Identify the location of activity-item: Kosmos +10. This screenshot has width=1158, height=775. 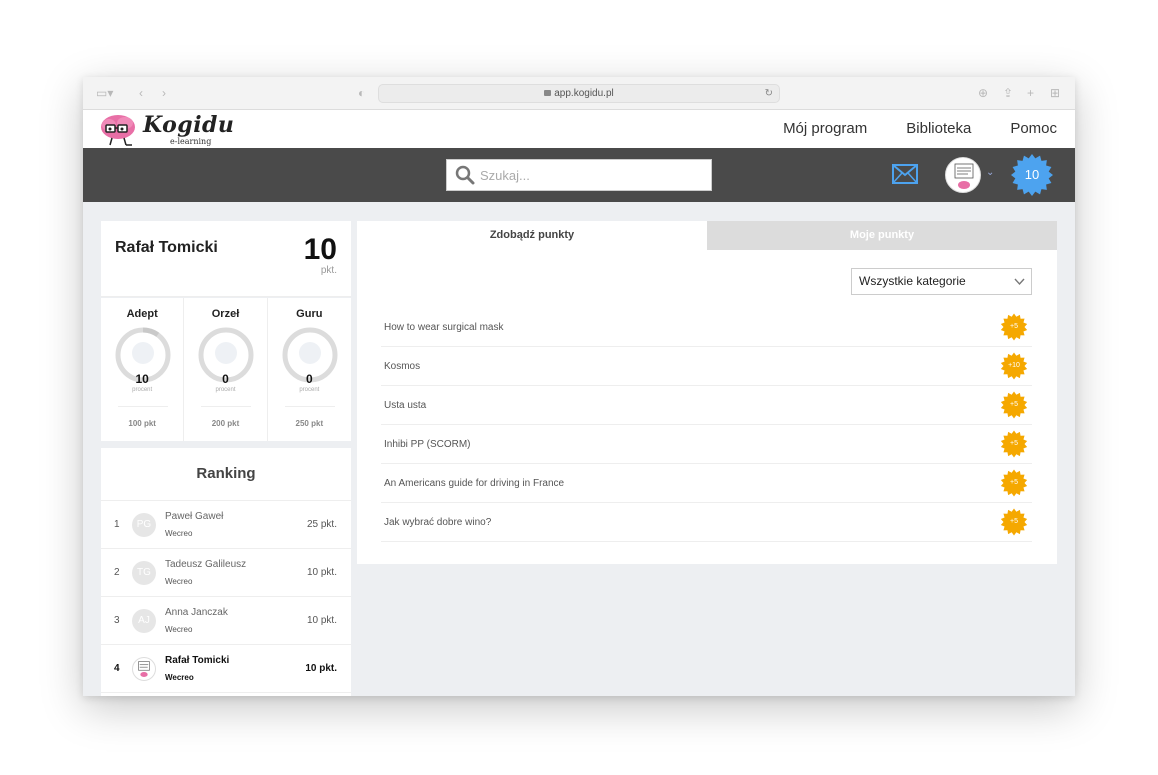
(706, 366).